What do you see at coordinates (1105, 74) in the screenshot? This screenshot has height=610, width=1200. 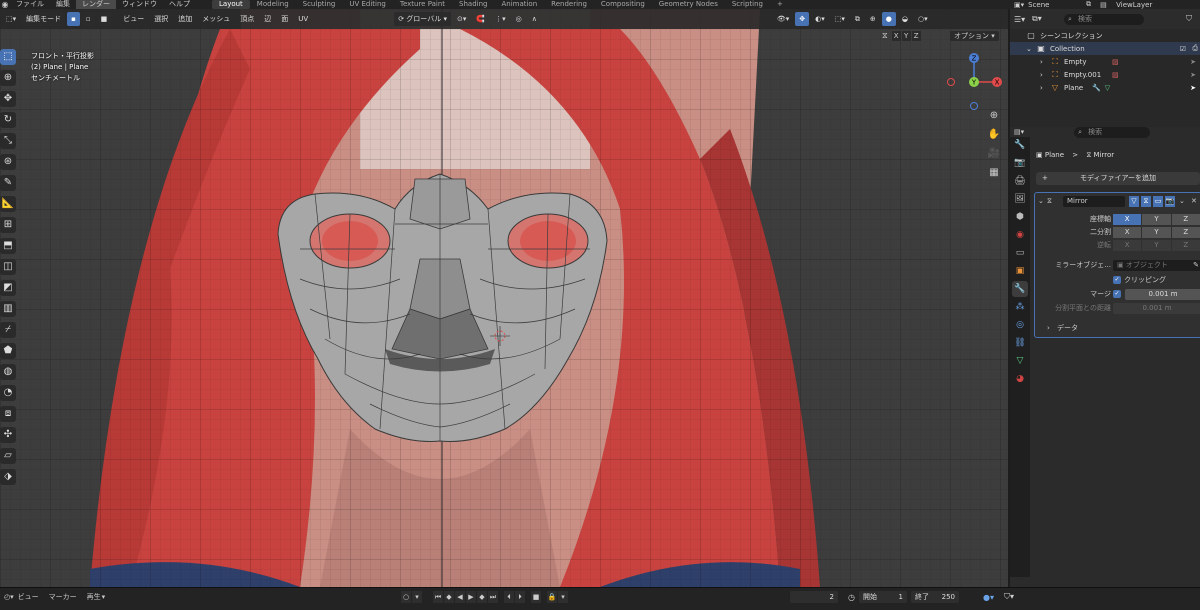 I see `outliner-item-empty-001: › ⛶ Empty.001 ▨ ➤` at bounding box center [1105, 74].